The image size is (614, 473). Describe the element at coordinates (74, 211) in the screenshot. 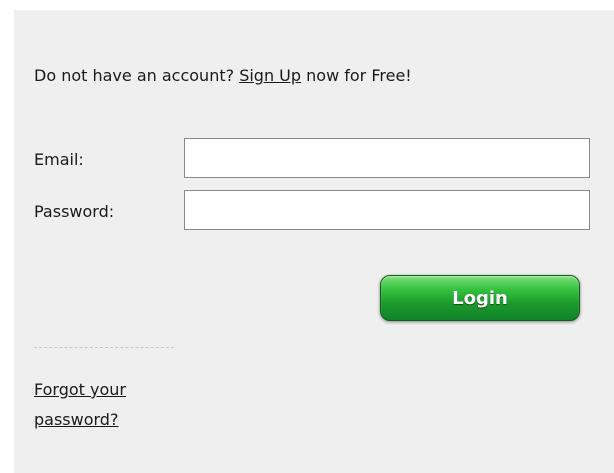

I see `password-label: Password:` at that location.